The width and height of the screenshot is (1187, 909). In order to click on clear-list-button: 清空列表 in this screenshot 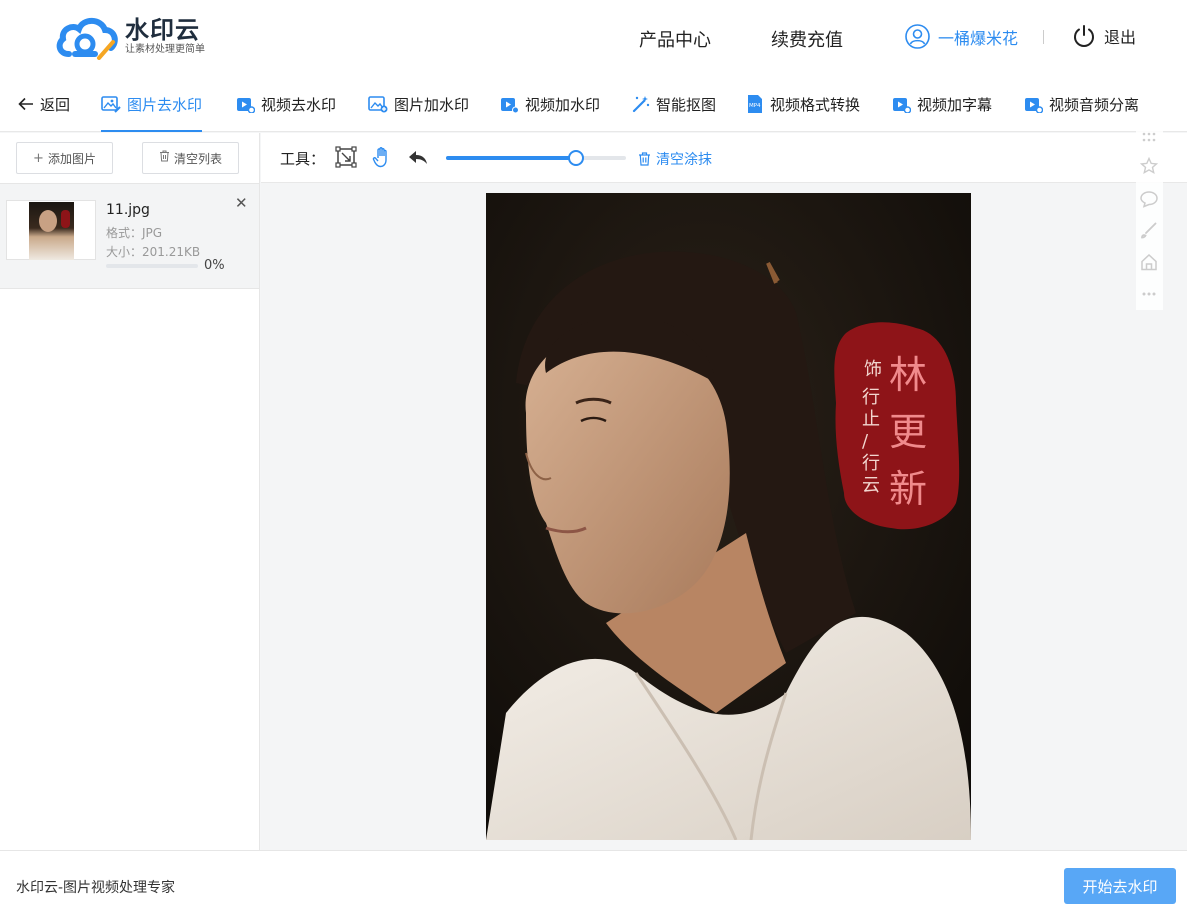, I will do `click(190, 158)`.